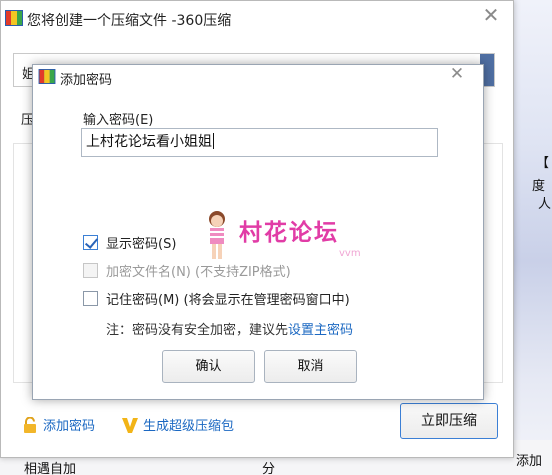 This screenshot has height=475, width=552. Describe the element at coordinates (30, 424) in the screenshot. I see `lock-icon` at that location.